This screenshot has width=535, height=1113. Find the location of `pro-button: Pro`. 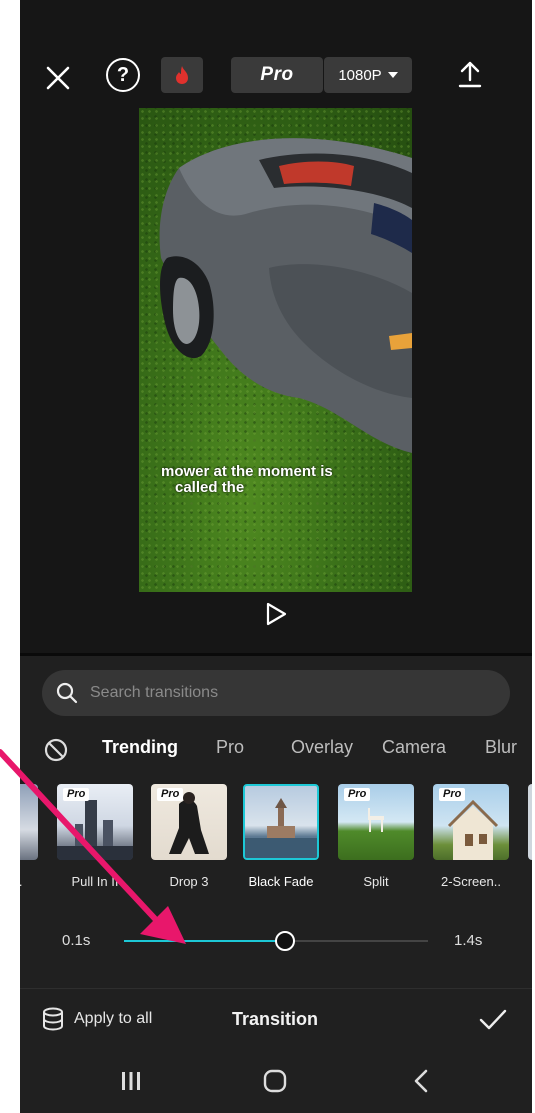

pro-button: Pro is located at coordinates (277, 75).